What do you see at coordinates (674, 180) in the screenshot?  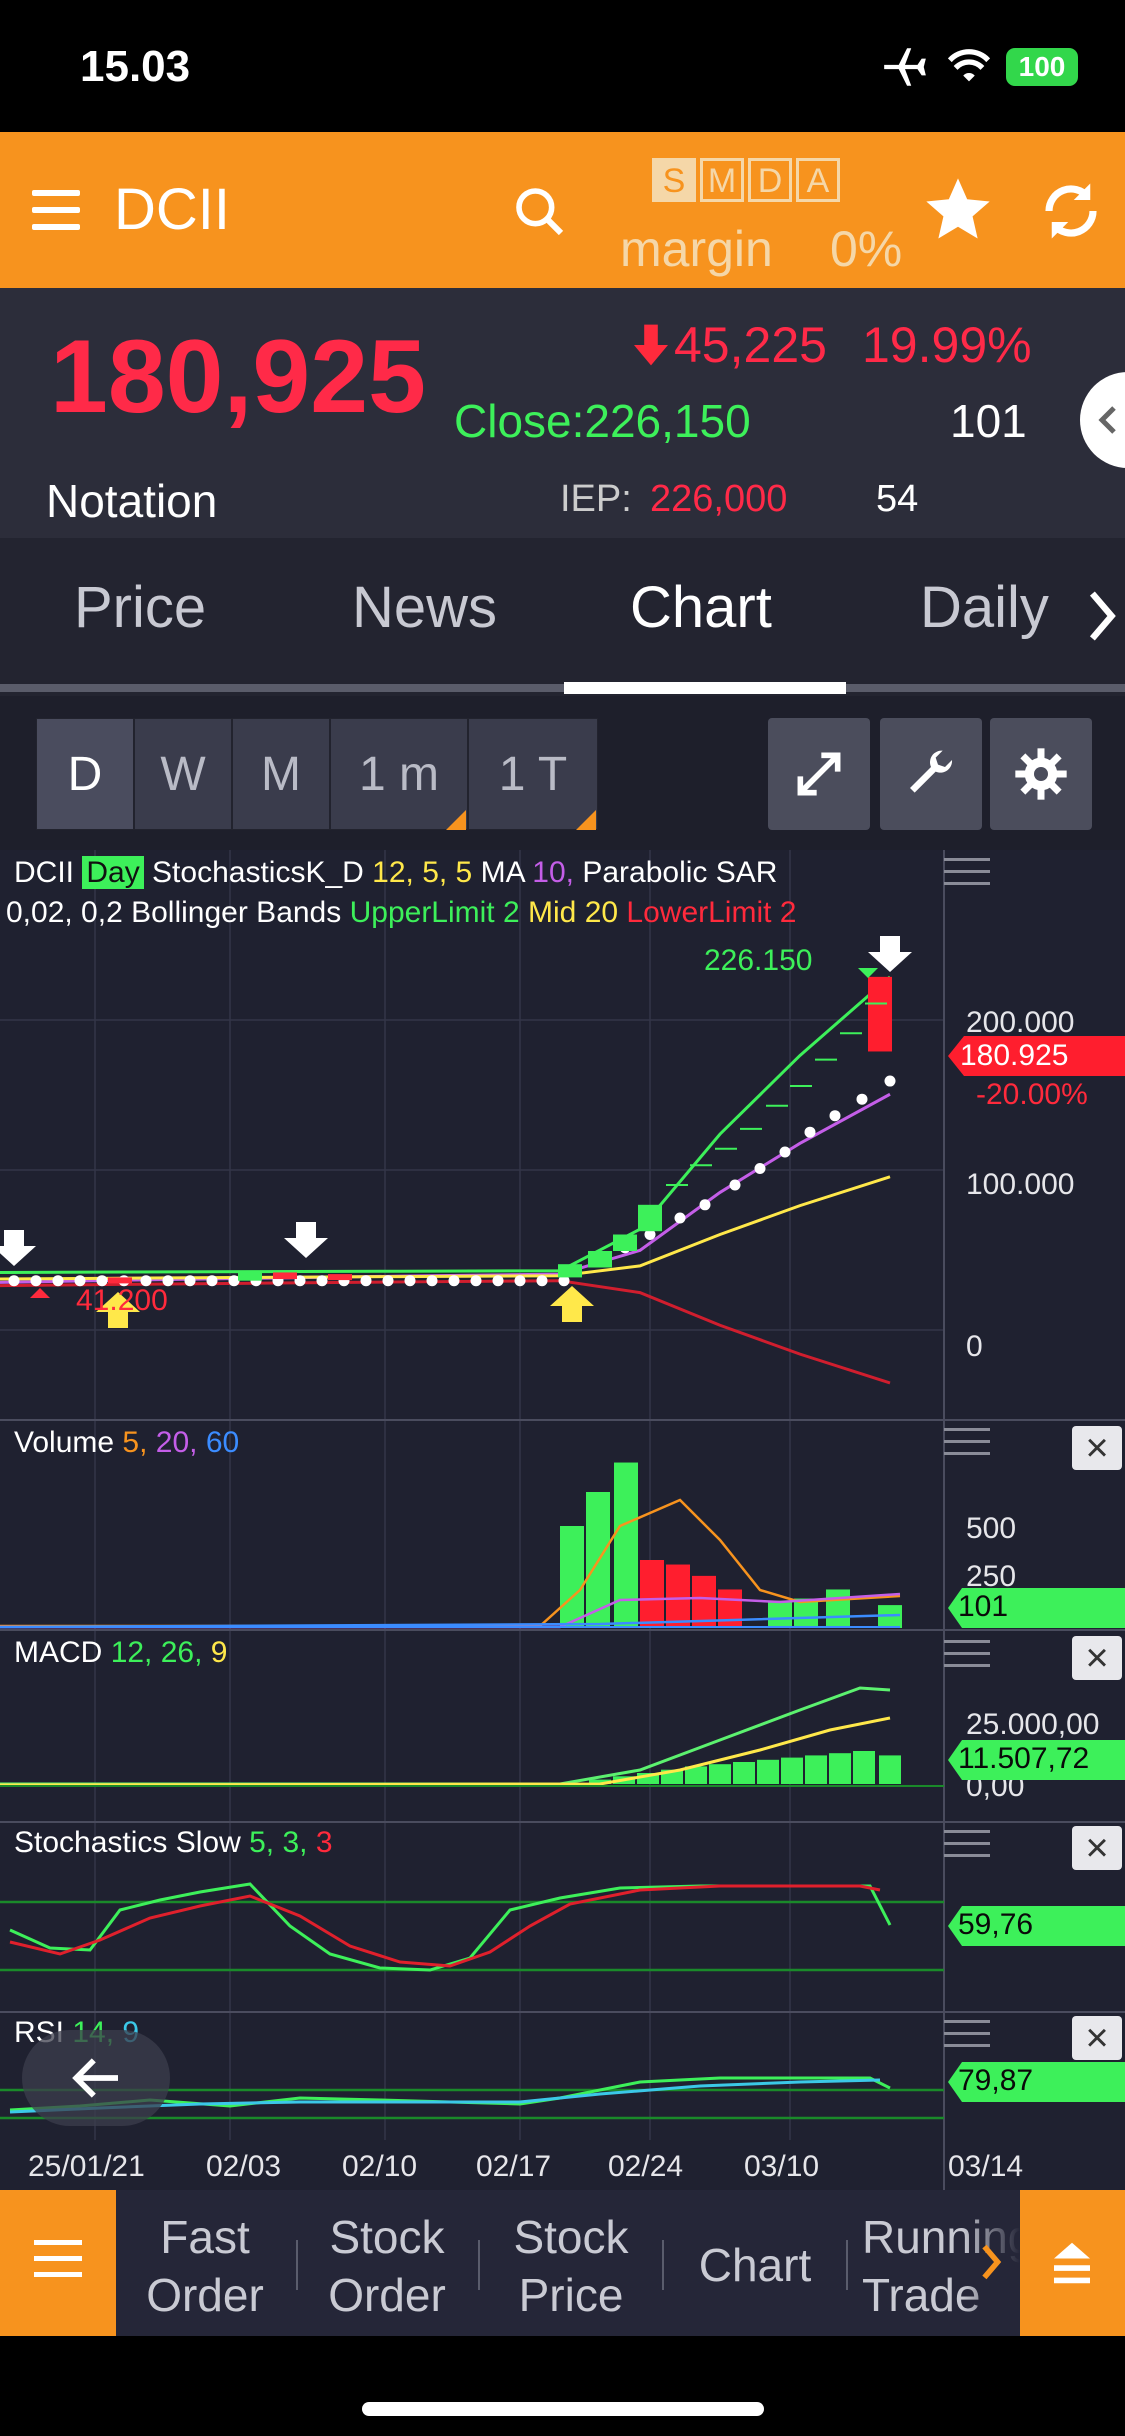 I see `mode-s: S` at bounding box center [674, 180].